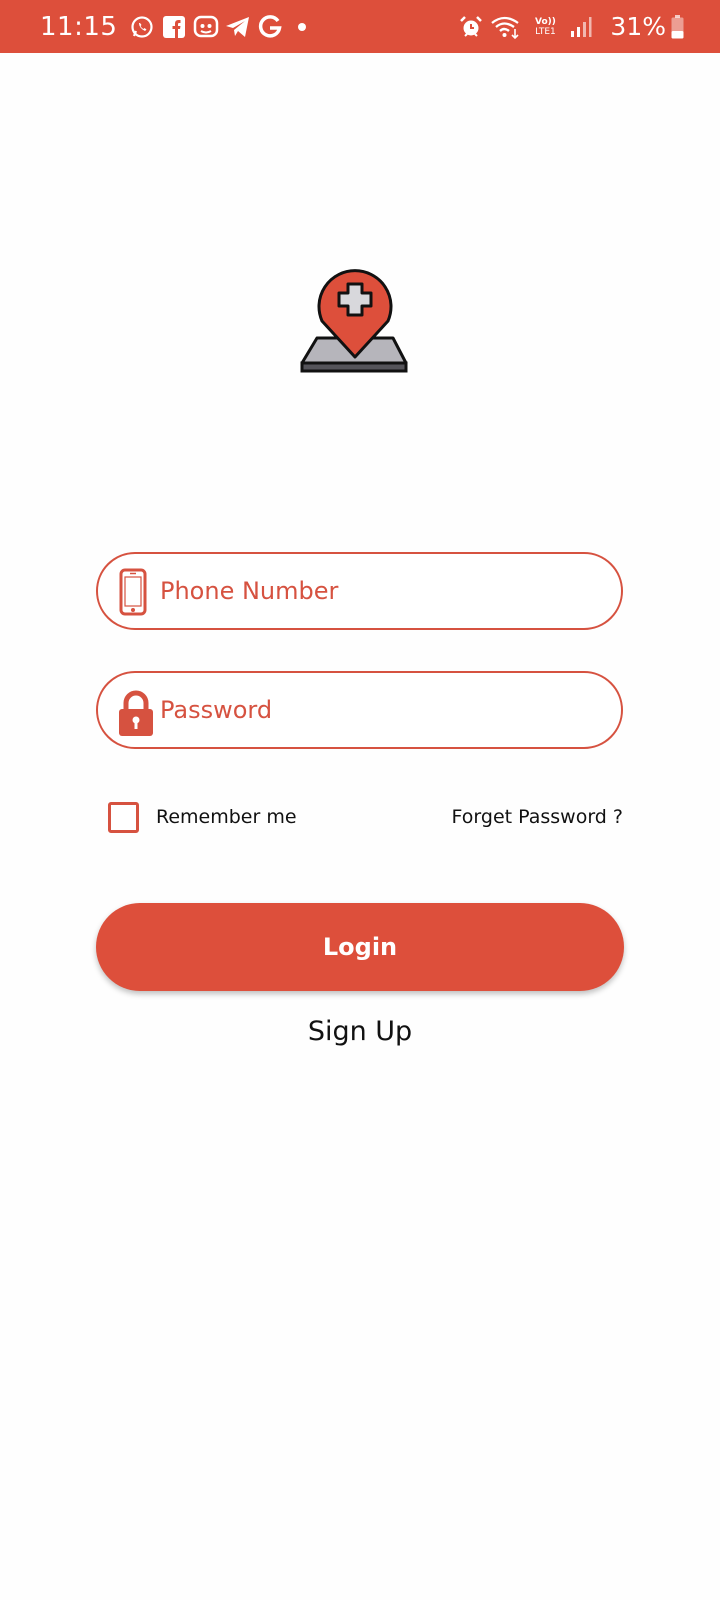 The width and height of the screenshot is (720, 1600). What do you see at coordinates (638, 26) in the screenshot?
I see `battery-percent: 31%` at bounding box center [638, 26].